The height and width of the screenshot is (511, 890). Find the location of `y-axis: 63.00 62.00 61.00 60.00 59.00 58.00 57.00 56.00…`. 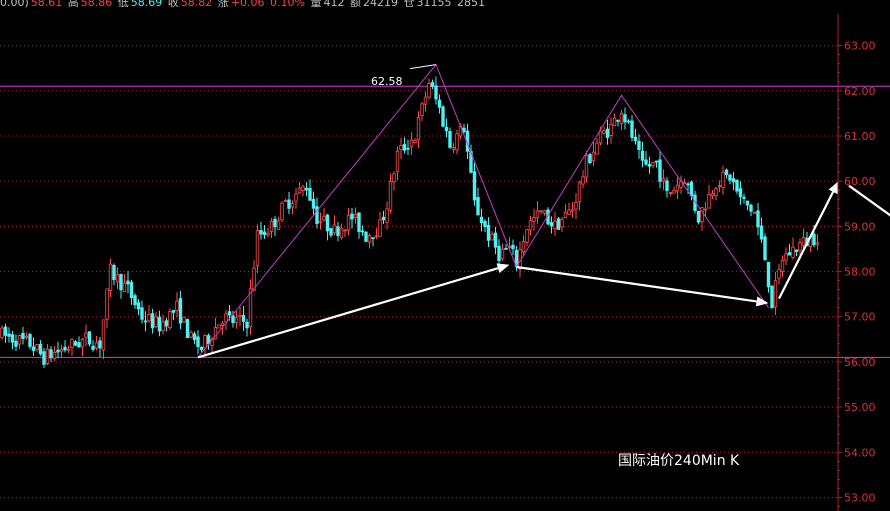

y-axis: 63.00 62.00 61.00 60.00 59.00 58.00 57.00 56.00… is located at coordinates (856, 262).